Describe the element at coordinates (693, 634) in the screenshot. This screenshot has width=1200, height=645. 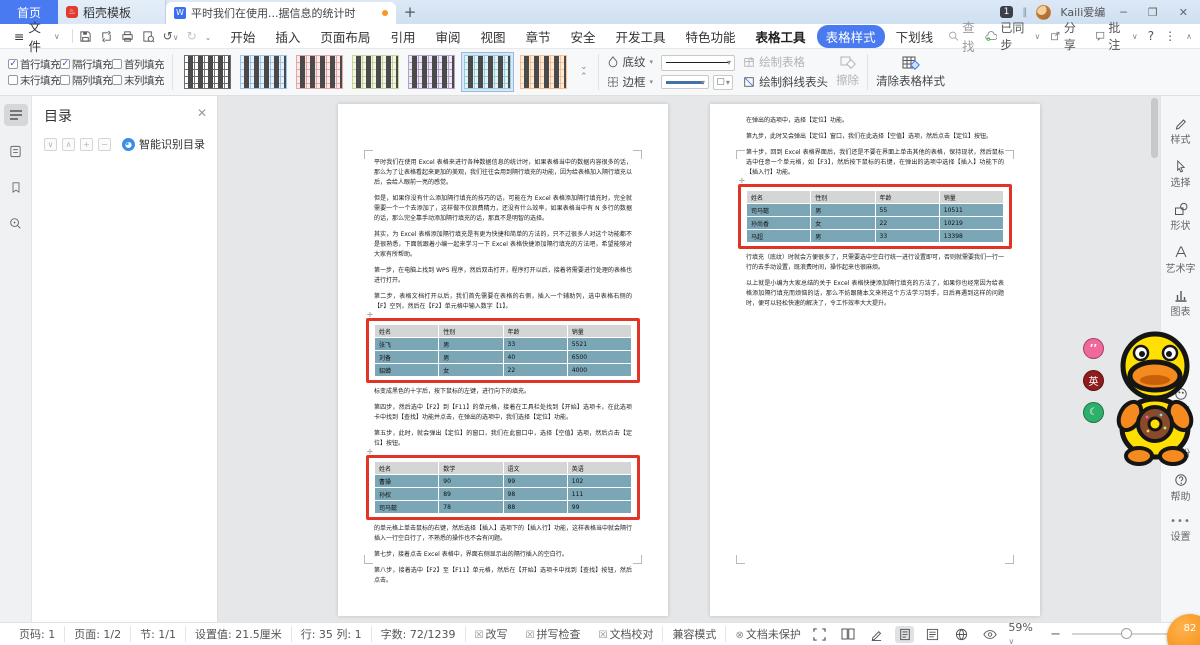
I see `compat-mode: 兼容模式` at that location.